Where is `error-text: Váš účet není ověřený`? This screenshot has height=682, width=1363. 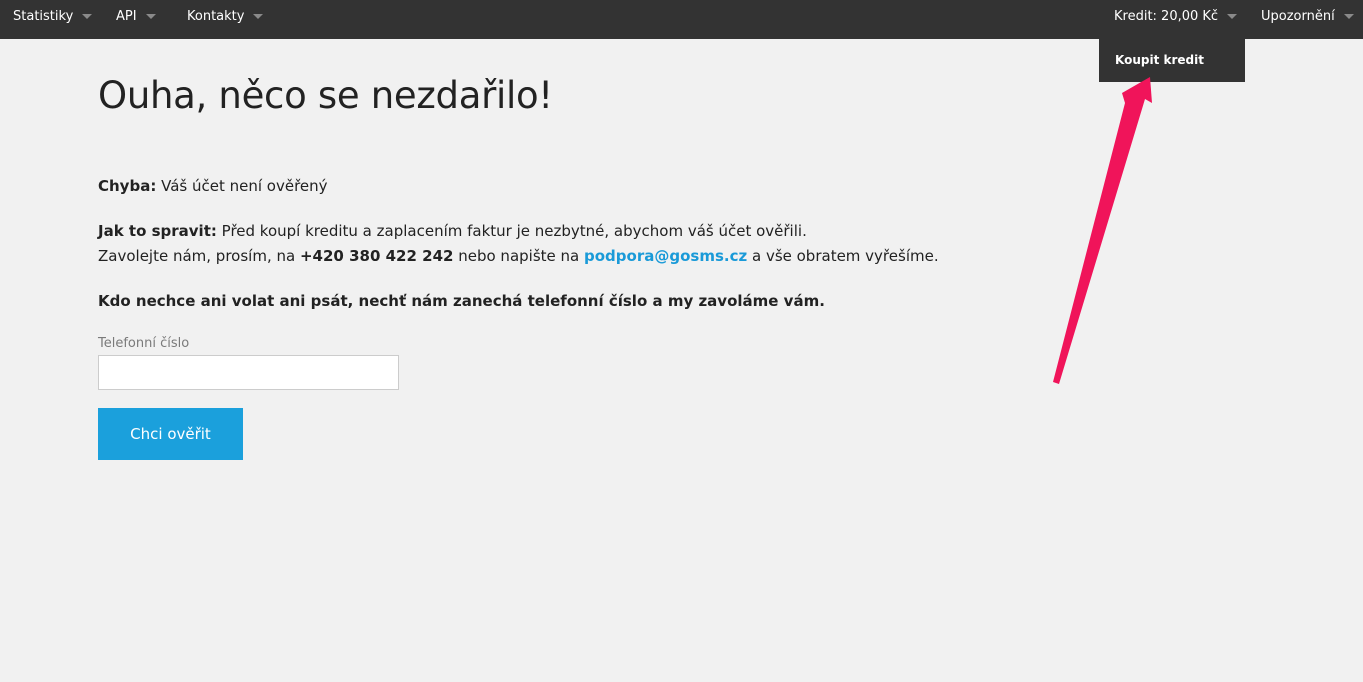 error-text: Váš účet není ověřený is located at coordinates (244, 186).